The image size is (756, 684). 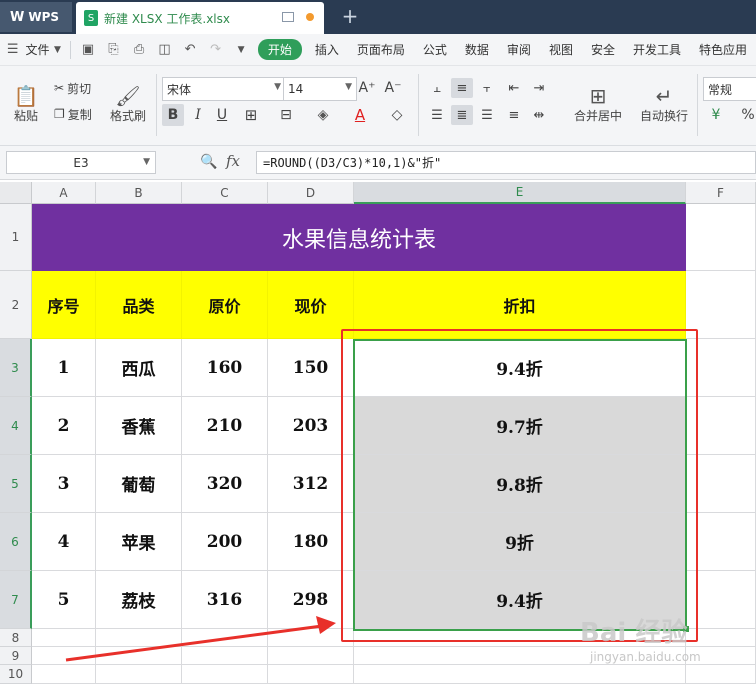 I want to click on header-cell-current-price: 现价, so click(x=311, y=305).